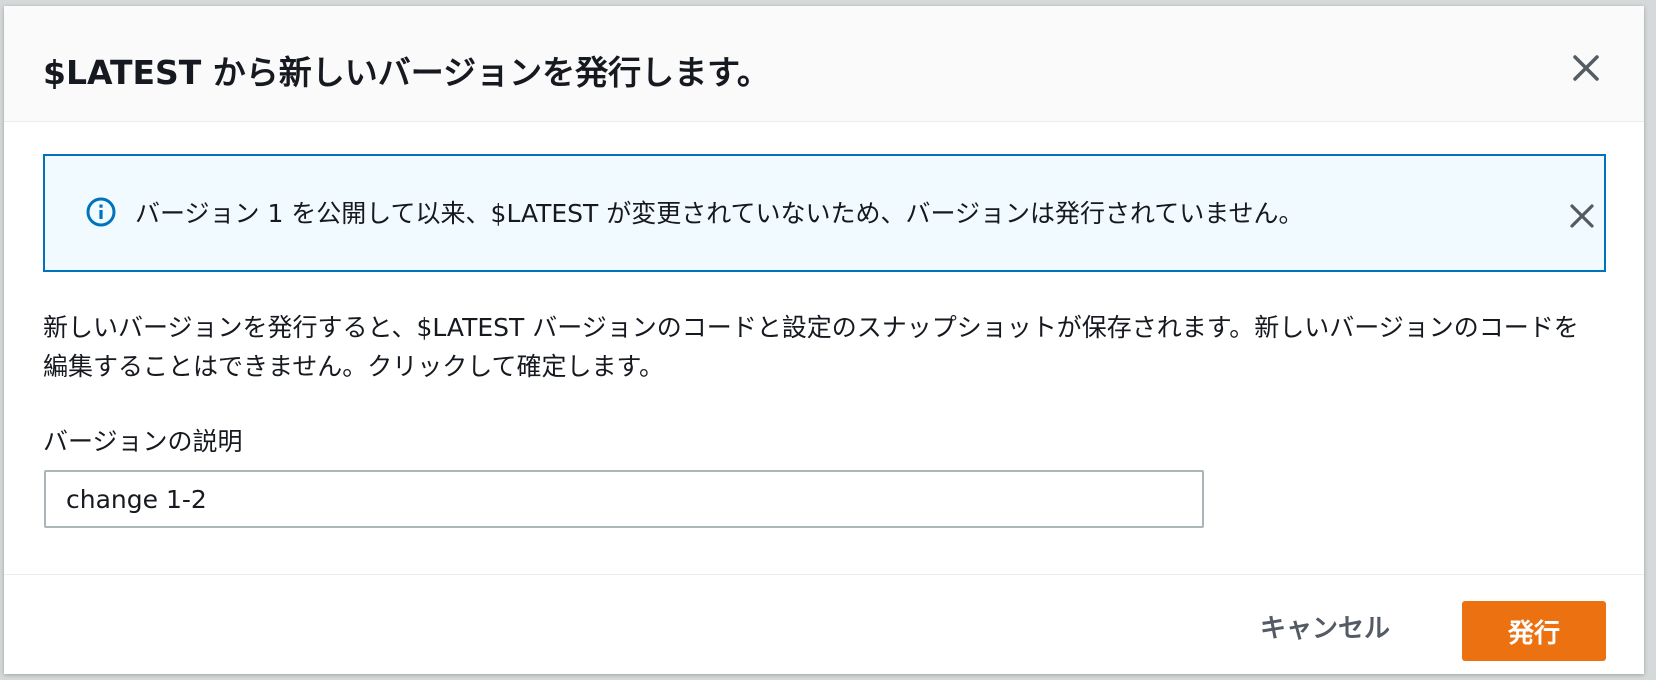 The width and height of the screenshot is (1656, 680). I want to click on close-icon, so click(1586, 68).